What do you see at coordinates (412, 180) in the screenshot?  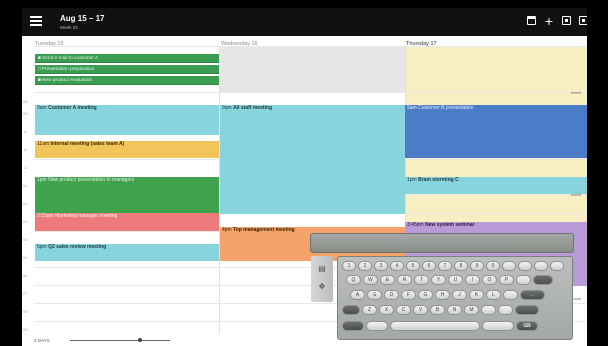 I see `event-time: 1pm` at bounding box center [412, 180].